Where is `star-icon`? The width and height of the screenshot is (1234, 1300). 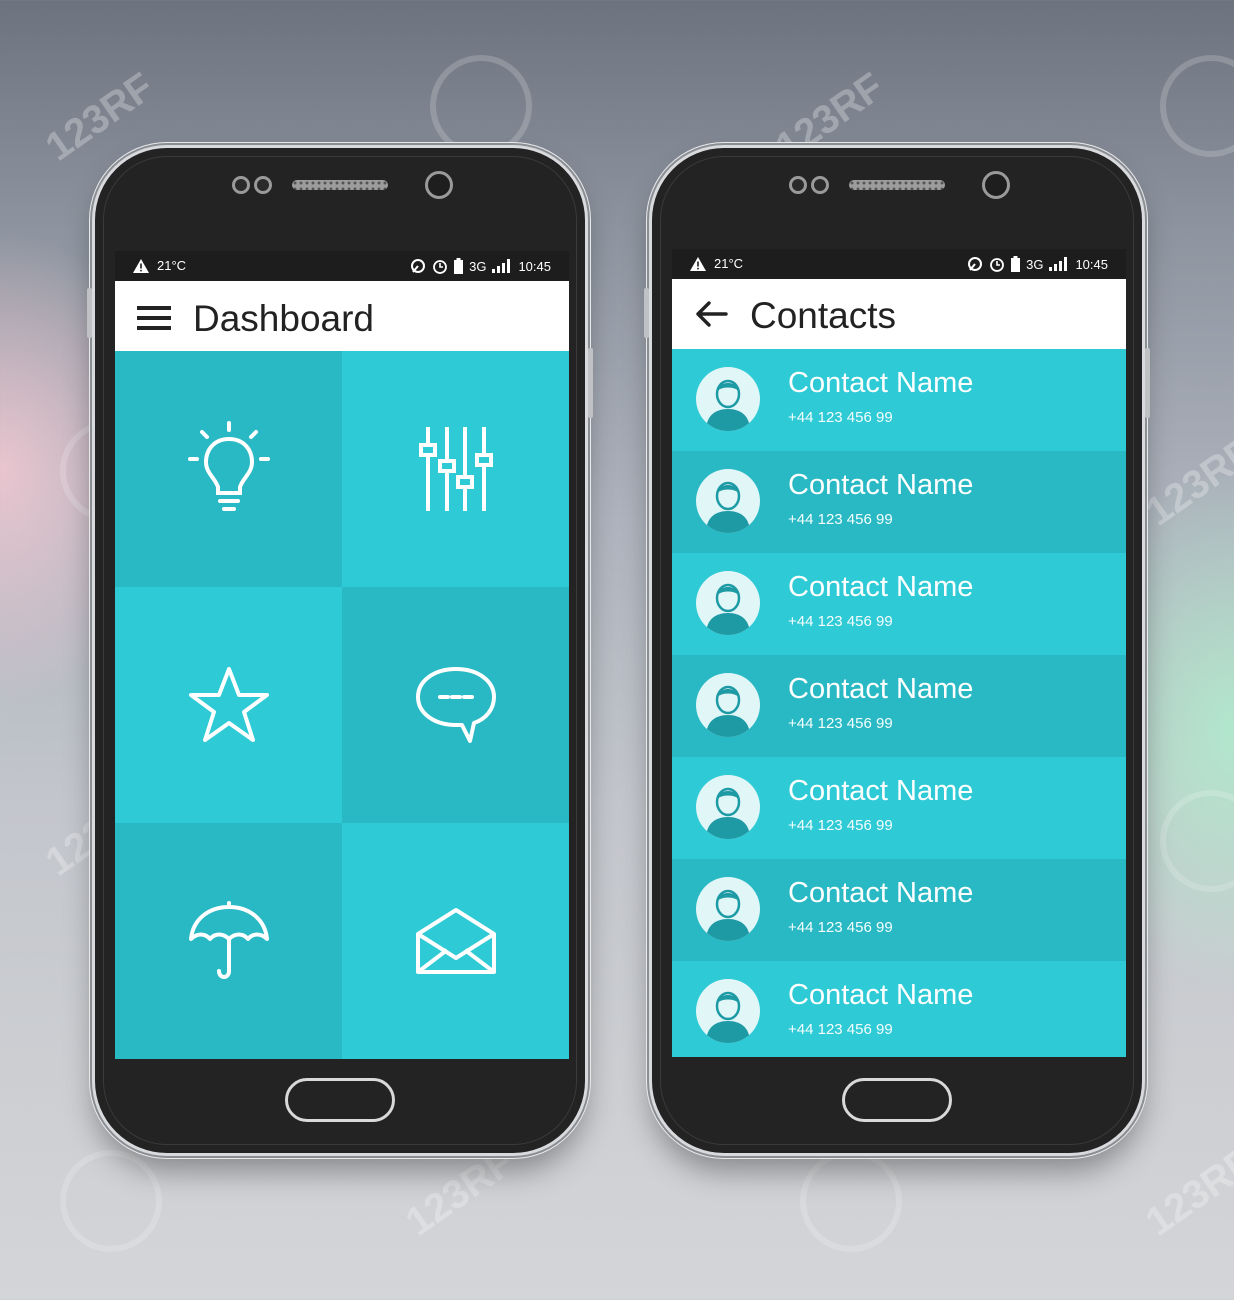 star-icon is located at coordinates (228, 704).